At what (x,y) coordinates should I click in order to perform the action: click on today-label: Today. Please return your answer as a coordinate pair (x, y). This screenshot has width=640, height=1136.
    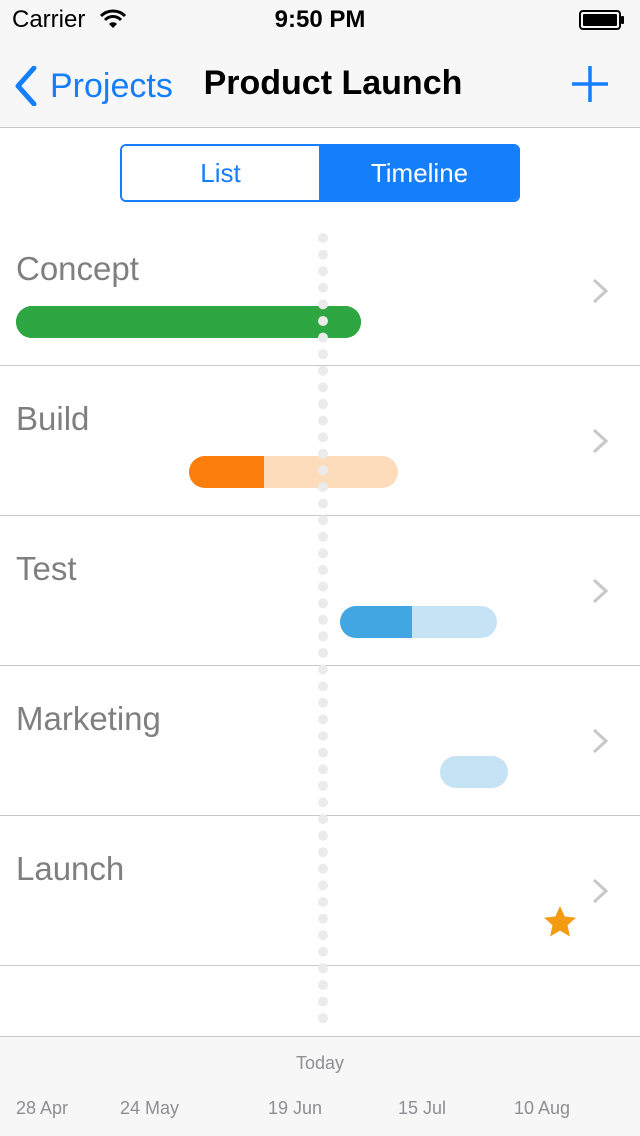
    Looking at the image, I should click on (320, 1063).